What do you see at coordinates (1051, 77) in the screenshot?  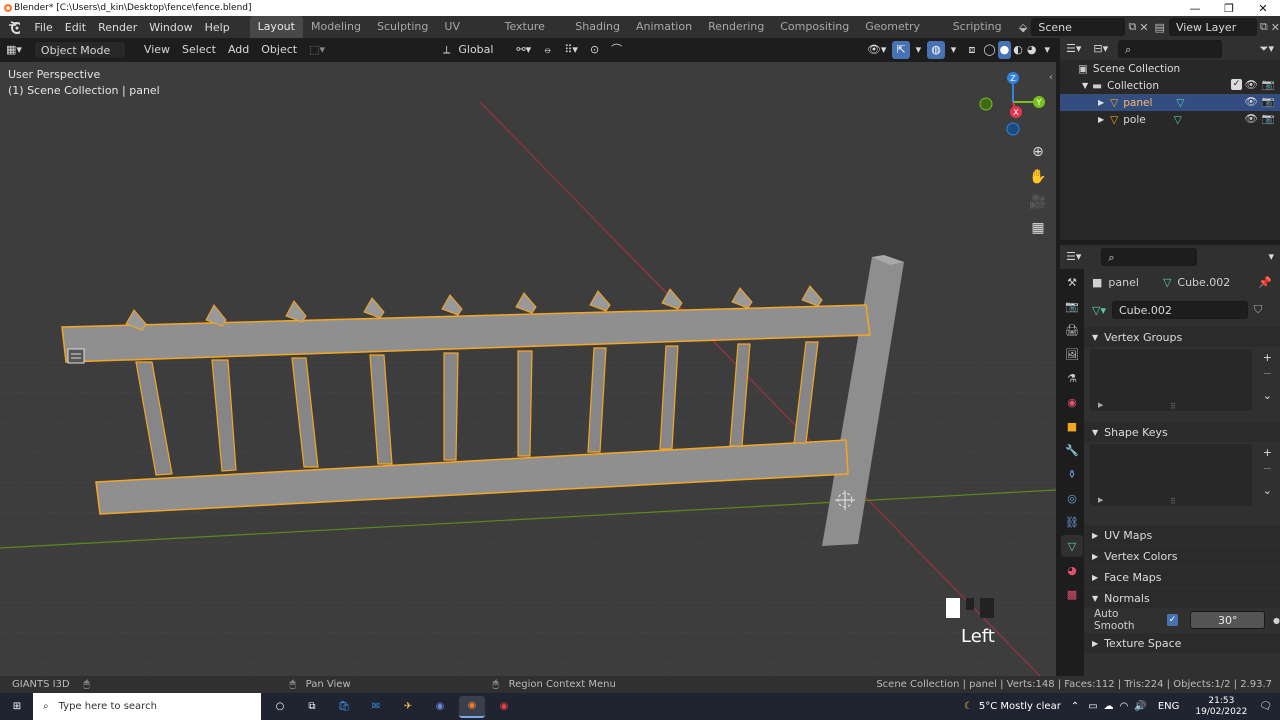 I see `toggle-sidebar-icon: ‹` at bounding box center [1051, 77].